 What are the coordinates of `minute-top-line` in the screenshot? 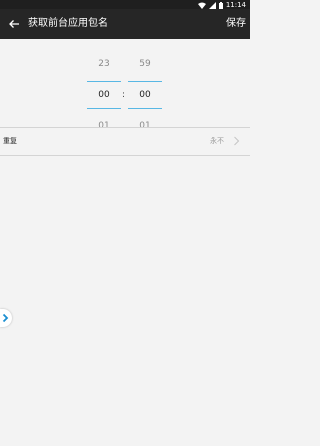 It's located at (145, 81).